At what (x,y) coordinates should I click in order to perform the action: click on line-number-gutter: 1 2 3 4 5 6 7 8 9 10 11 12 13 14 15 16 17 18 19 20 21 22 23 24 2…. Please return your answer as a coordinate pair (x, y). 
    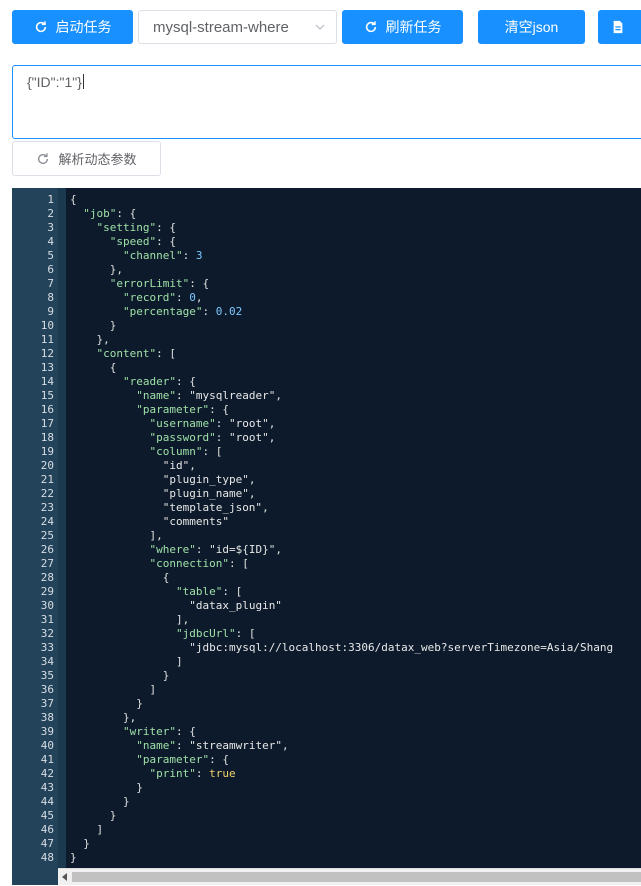
    Looking at the image, I should click on (35, 536).